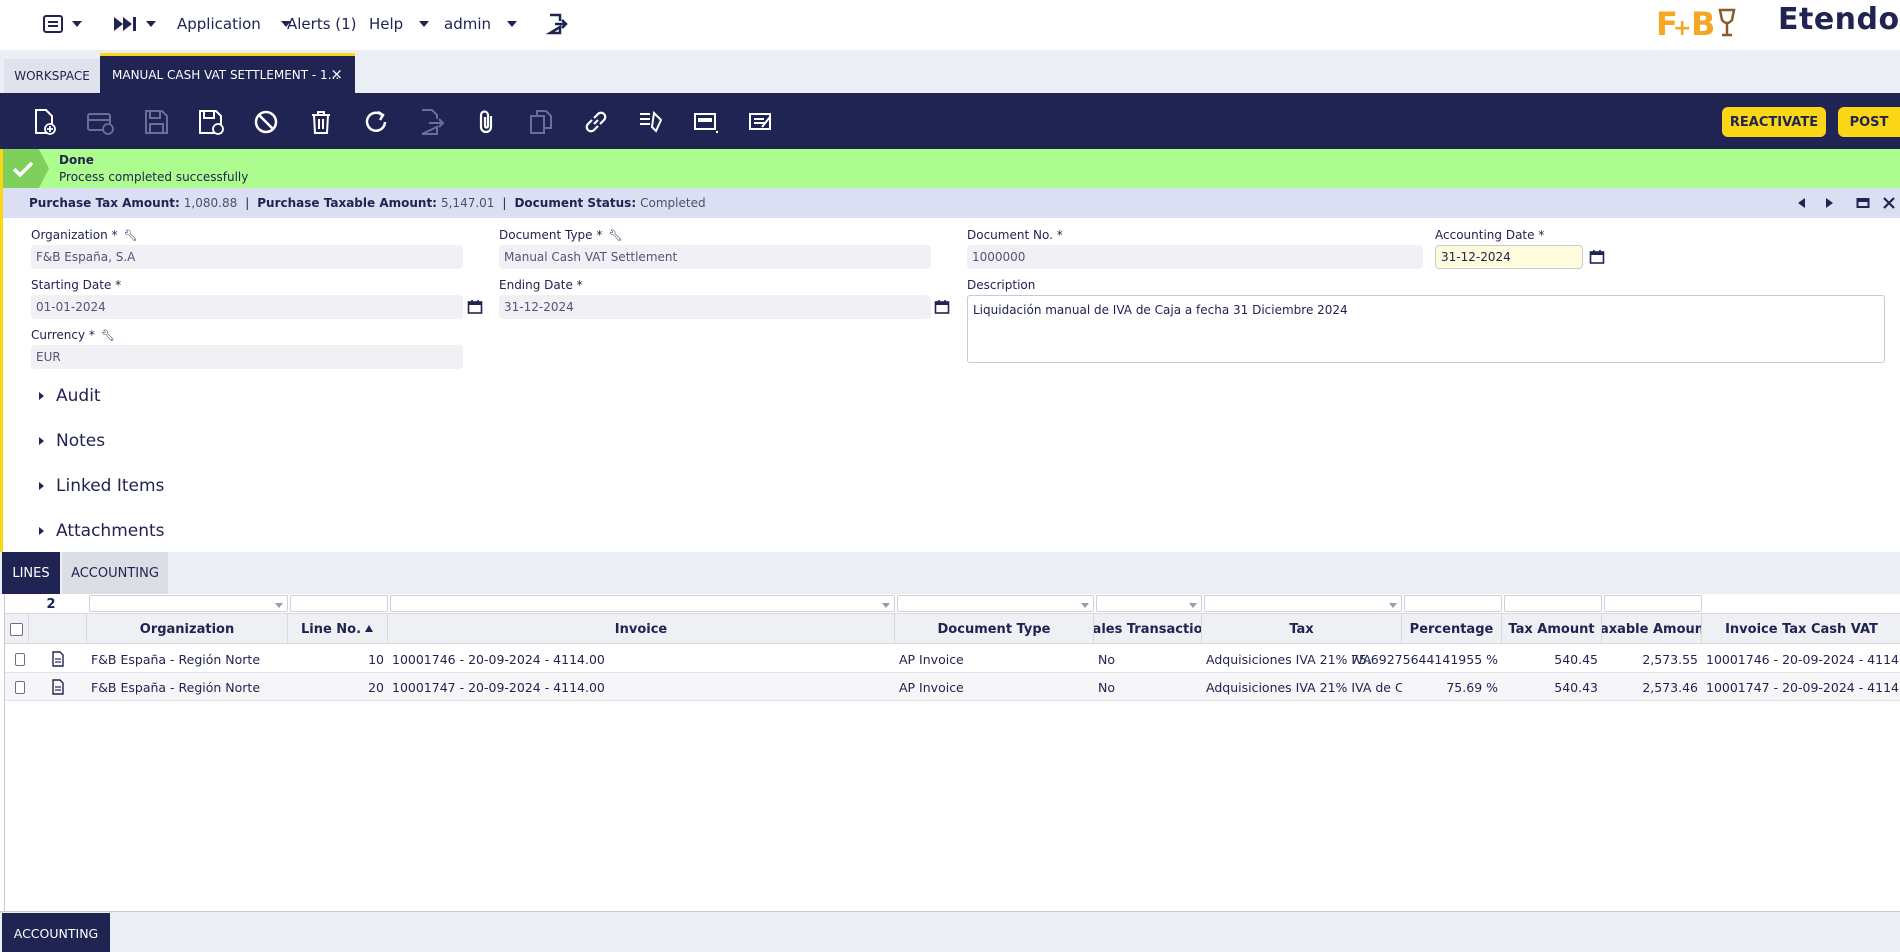 This screenshot has height=952, width=1900. Describe the element at coordinates (62, 24) in the screenshot. I see `workspace-menu-button` at that location.